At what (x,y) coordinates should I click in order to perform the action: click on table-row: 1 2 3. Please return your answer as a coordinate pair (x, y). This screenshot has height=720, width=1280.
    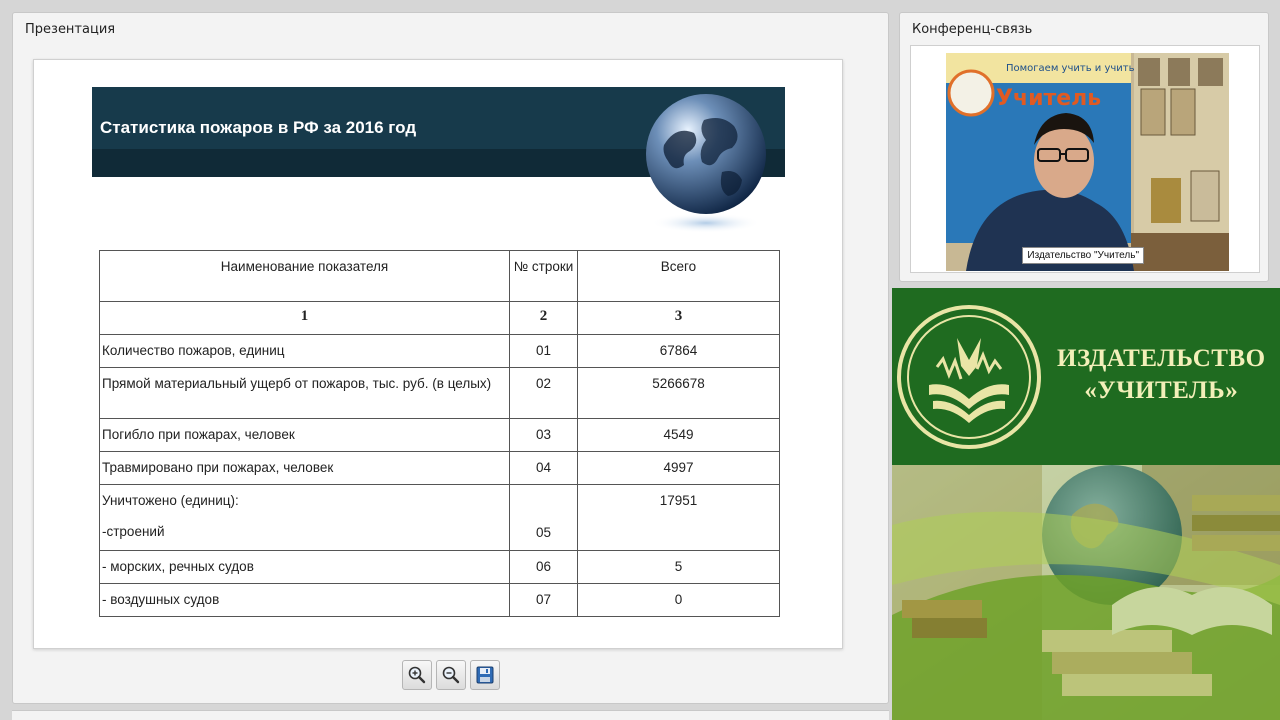
    Looking at the image, I should click on (439, 318).